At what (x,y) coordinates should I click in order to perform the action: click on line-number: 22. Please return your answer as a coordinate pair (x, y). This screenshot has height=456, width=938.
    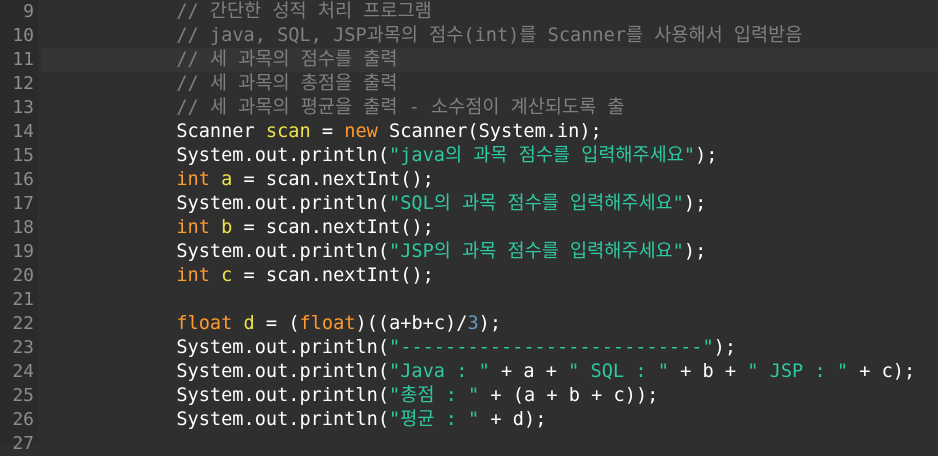
    Looking at the image, I should click on (23, 323).